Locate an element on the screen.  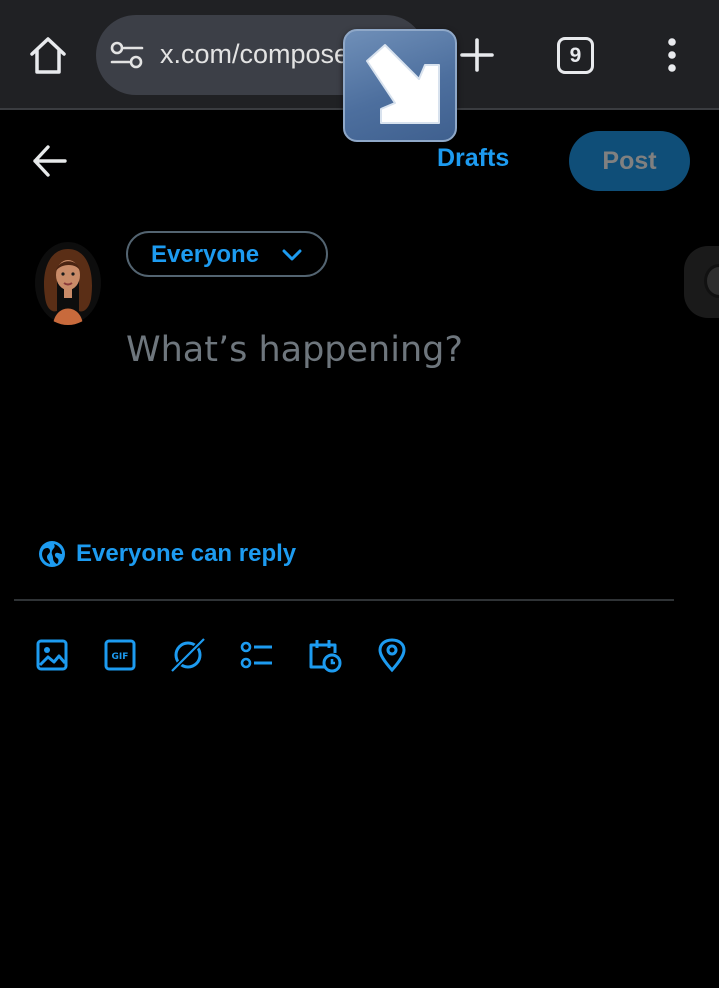
audience-selector: Everyone is located at coordinates (227, 254).